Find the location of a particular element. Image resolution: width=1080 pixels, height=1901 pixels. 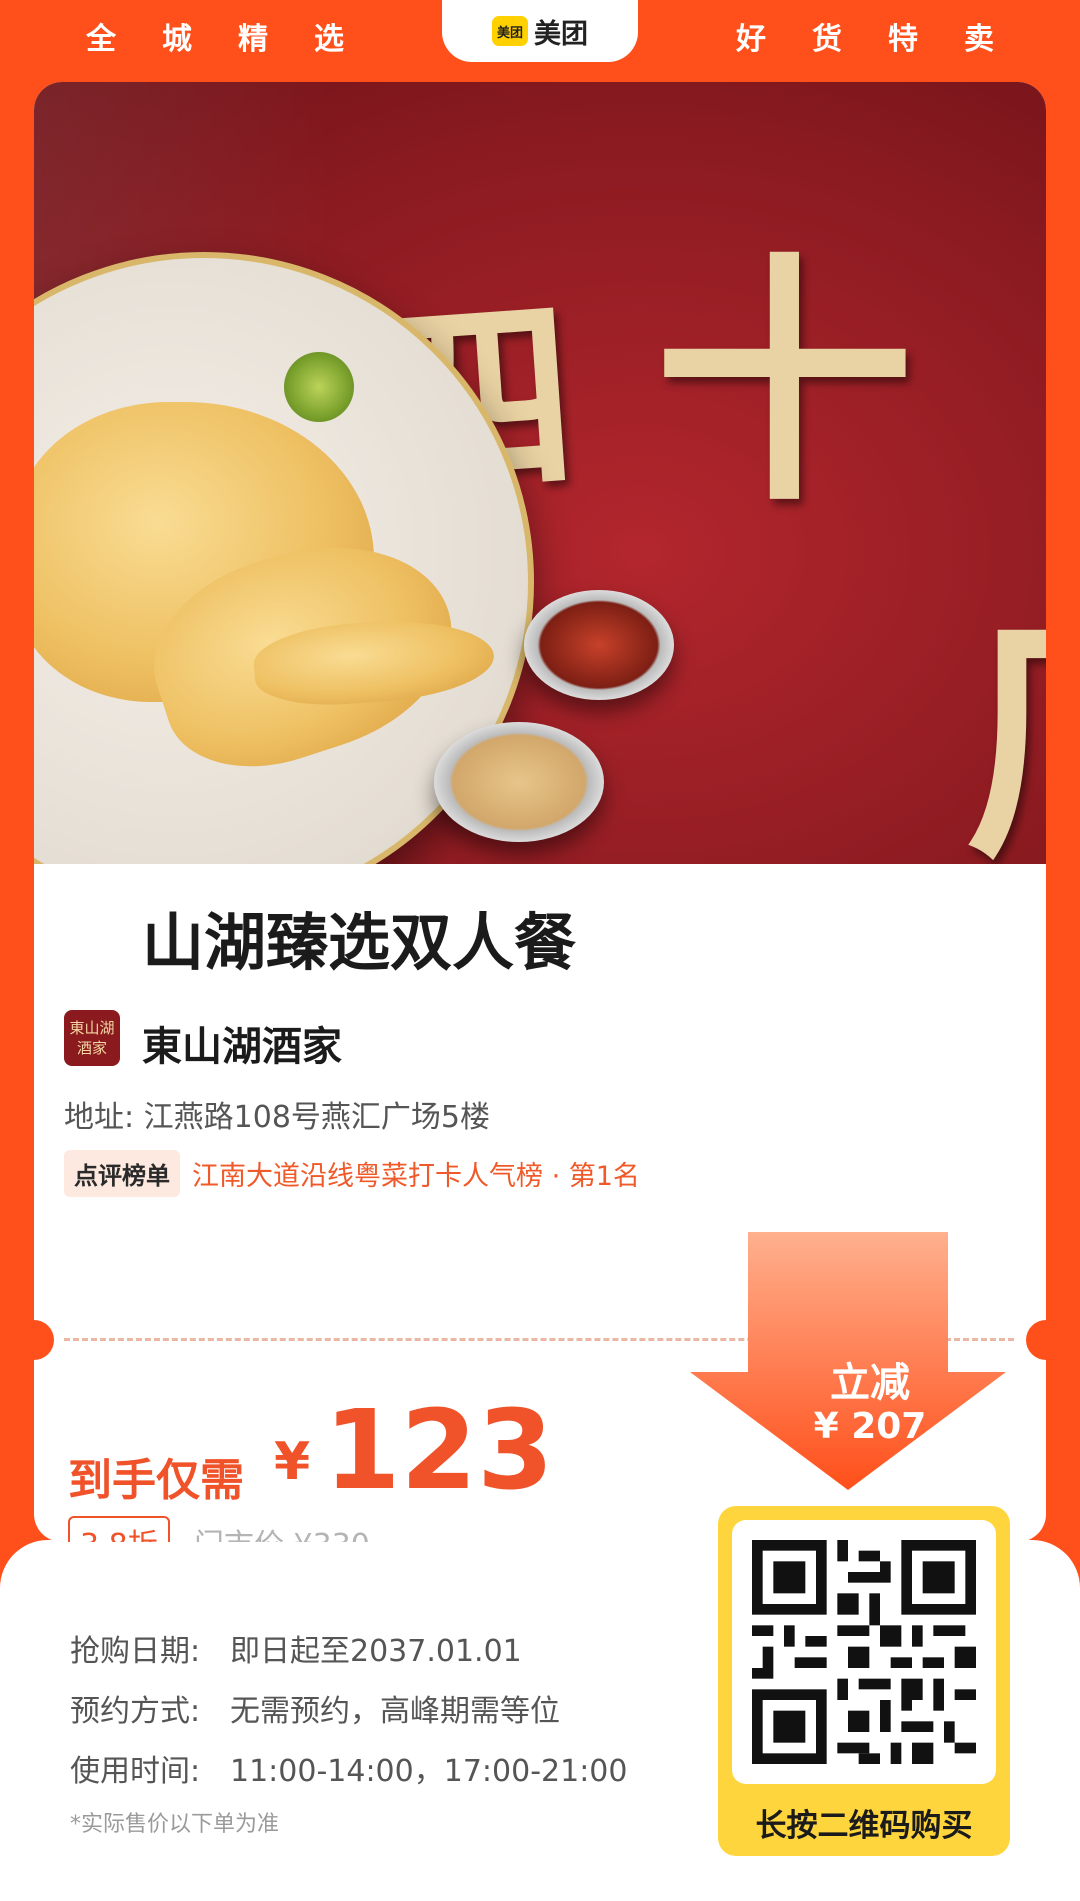

tagline-char: 精 is located at coordinates (254, 39).